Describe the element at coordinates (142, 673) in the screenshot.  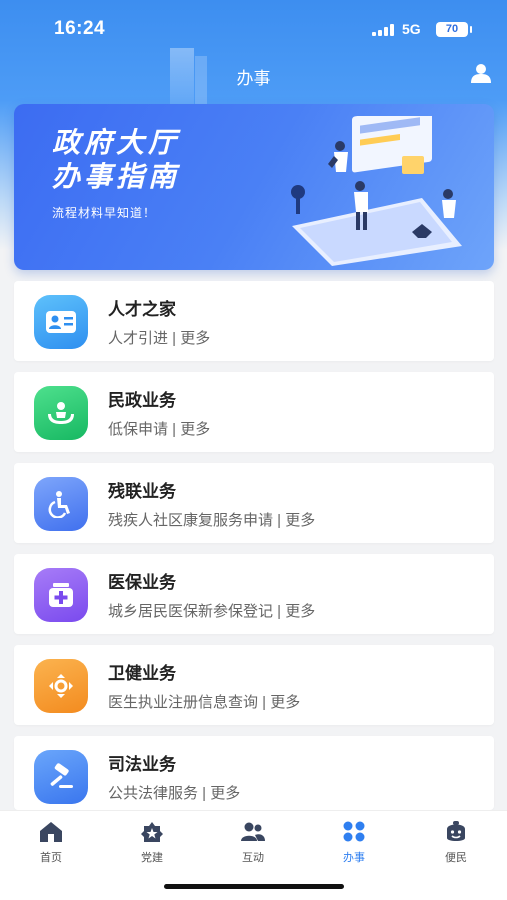
I see `service-title: 卫健业务` at that location.